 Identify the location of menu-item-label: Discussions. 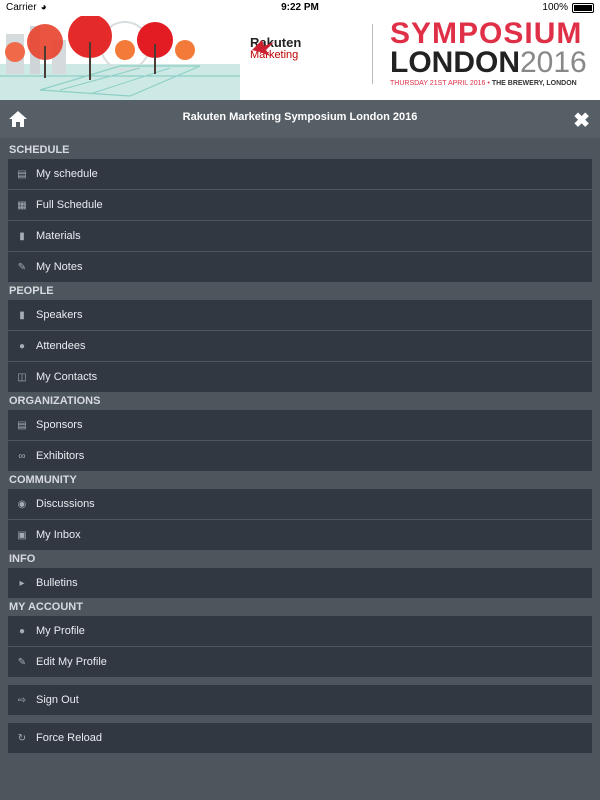
(65, 504).